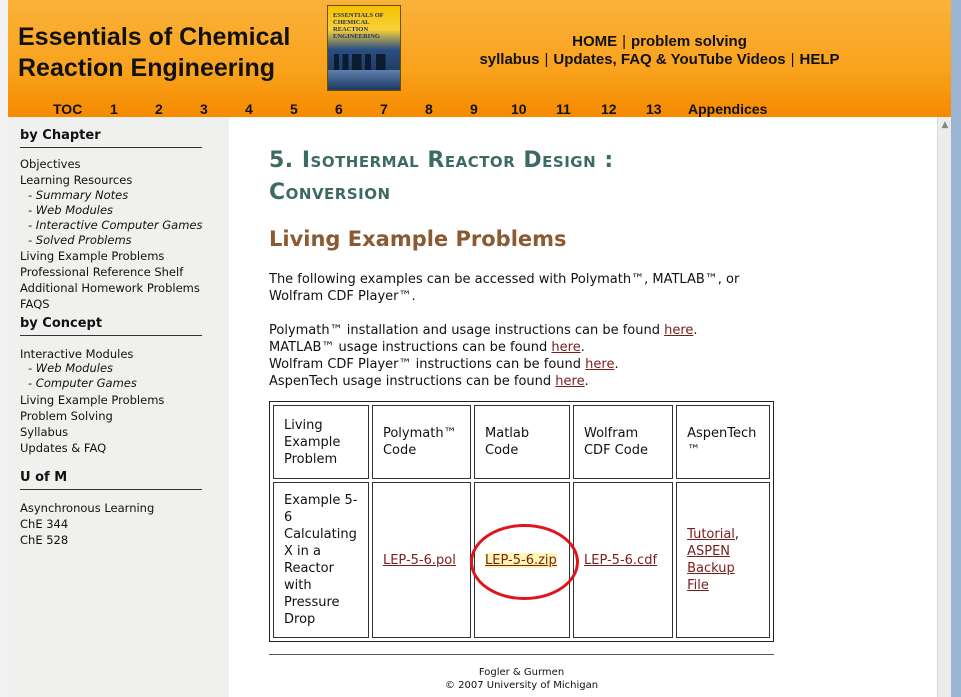 The image size is (961, 697). I want to click on header-cell-problem: Living Example Problem, so click(321, 442).